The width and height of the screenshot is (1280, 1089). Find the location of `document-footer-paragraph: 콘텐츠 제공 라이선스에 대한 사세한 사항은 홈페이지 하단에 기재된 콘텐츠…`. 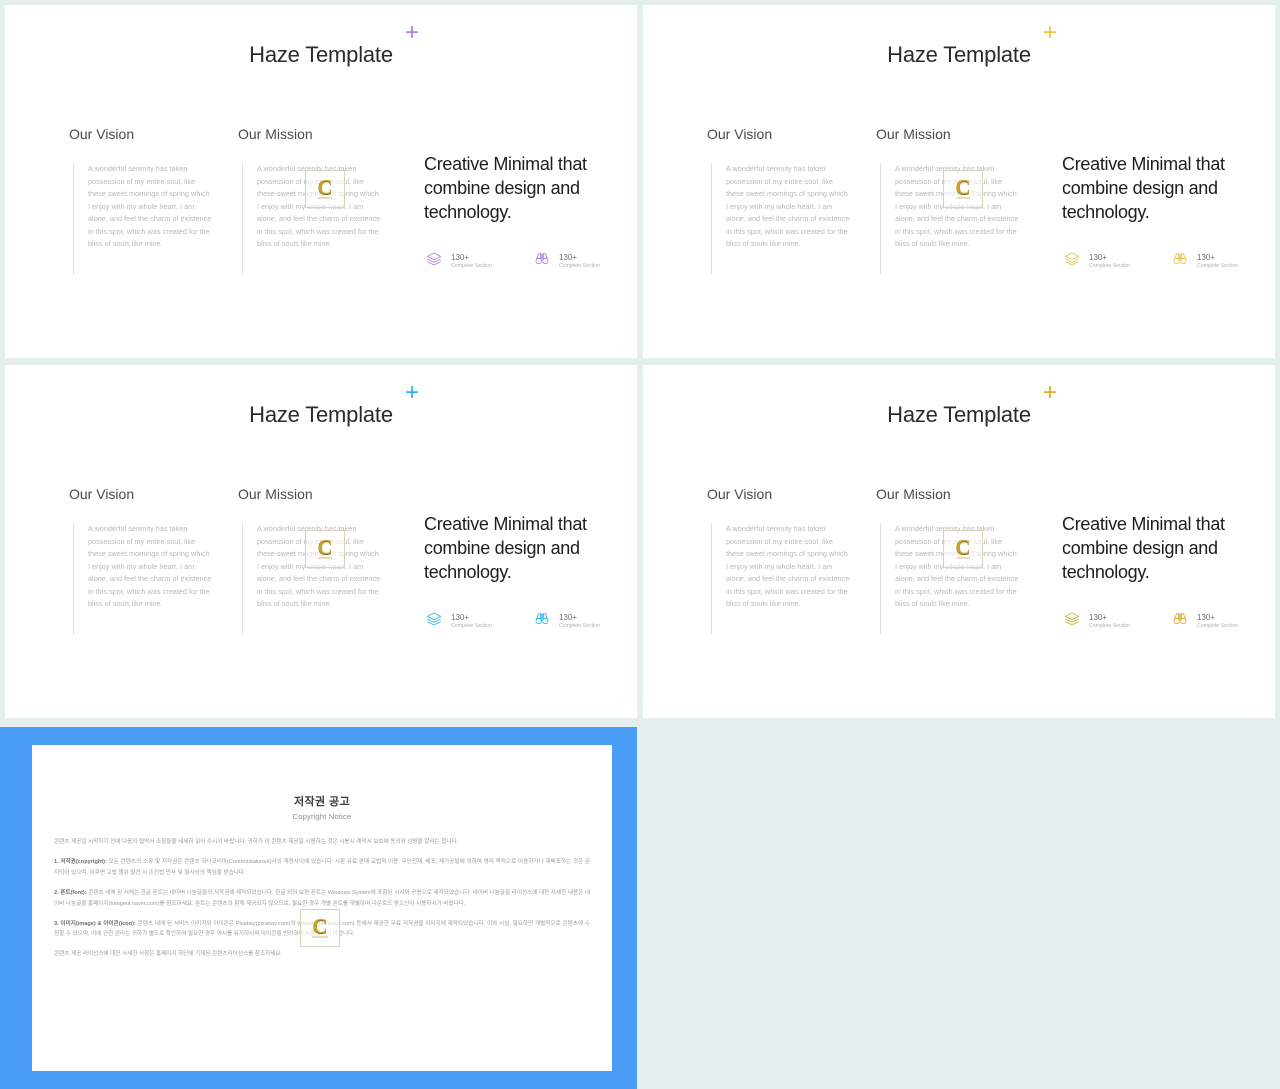

document-footer-paragraph: 콘텐츠 제공 라이선스에 대한 사세한 사항은 홈페이지 하단에 기재된 콘텐츠… is located at coordinates (168, 954).